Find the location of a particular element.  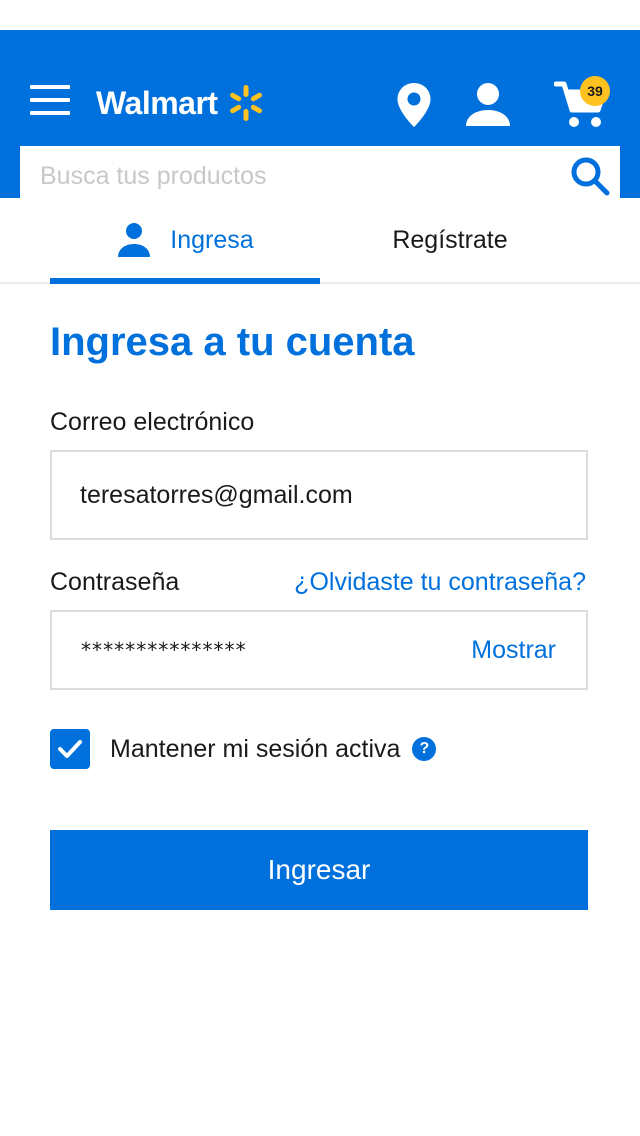

search-bar is located at coordinates (320, 176).